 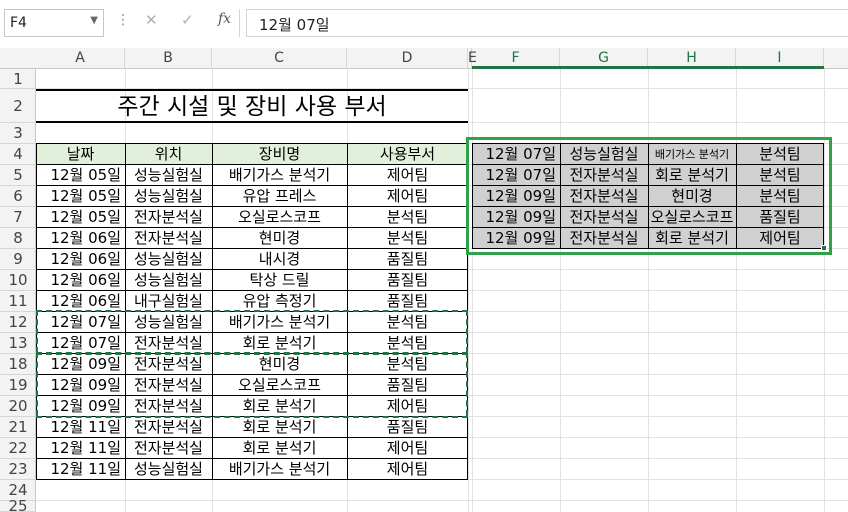 I want to click on table-cell: 내시경, so click(x=279, y=259).